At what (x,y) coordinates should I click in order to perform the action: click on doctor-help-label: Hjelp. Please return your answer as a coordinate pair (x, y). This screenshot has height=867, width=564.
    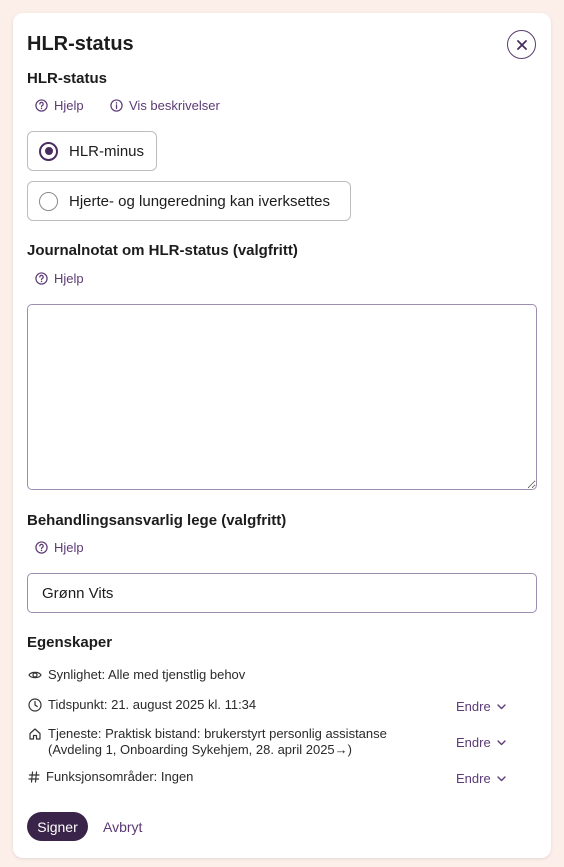
    Looking at the image, I should click on (69, 547).